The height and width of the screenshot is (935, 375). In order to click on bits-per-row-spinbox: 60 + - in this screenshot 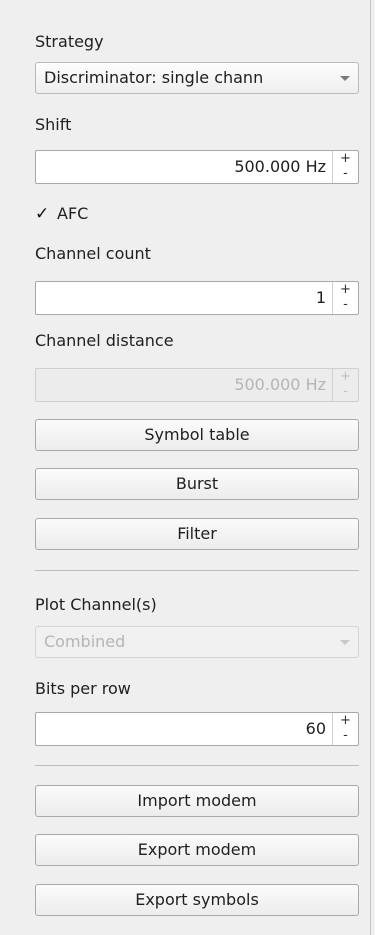, I will do `click(197, 729)`.